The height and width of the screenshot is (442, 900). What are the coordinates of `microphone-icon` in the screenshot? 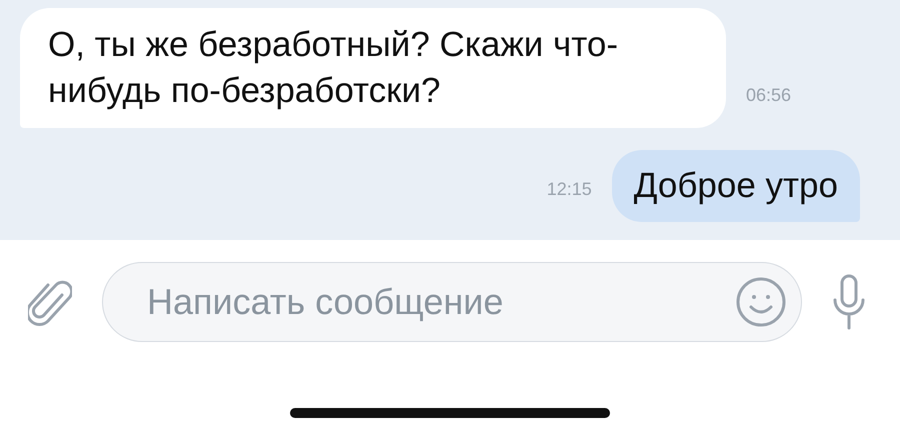 It's located at (849, 302).